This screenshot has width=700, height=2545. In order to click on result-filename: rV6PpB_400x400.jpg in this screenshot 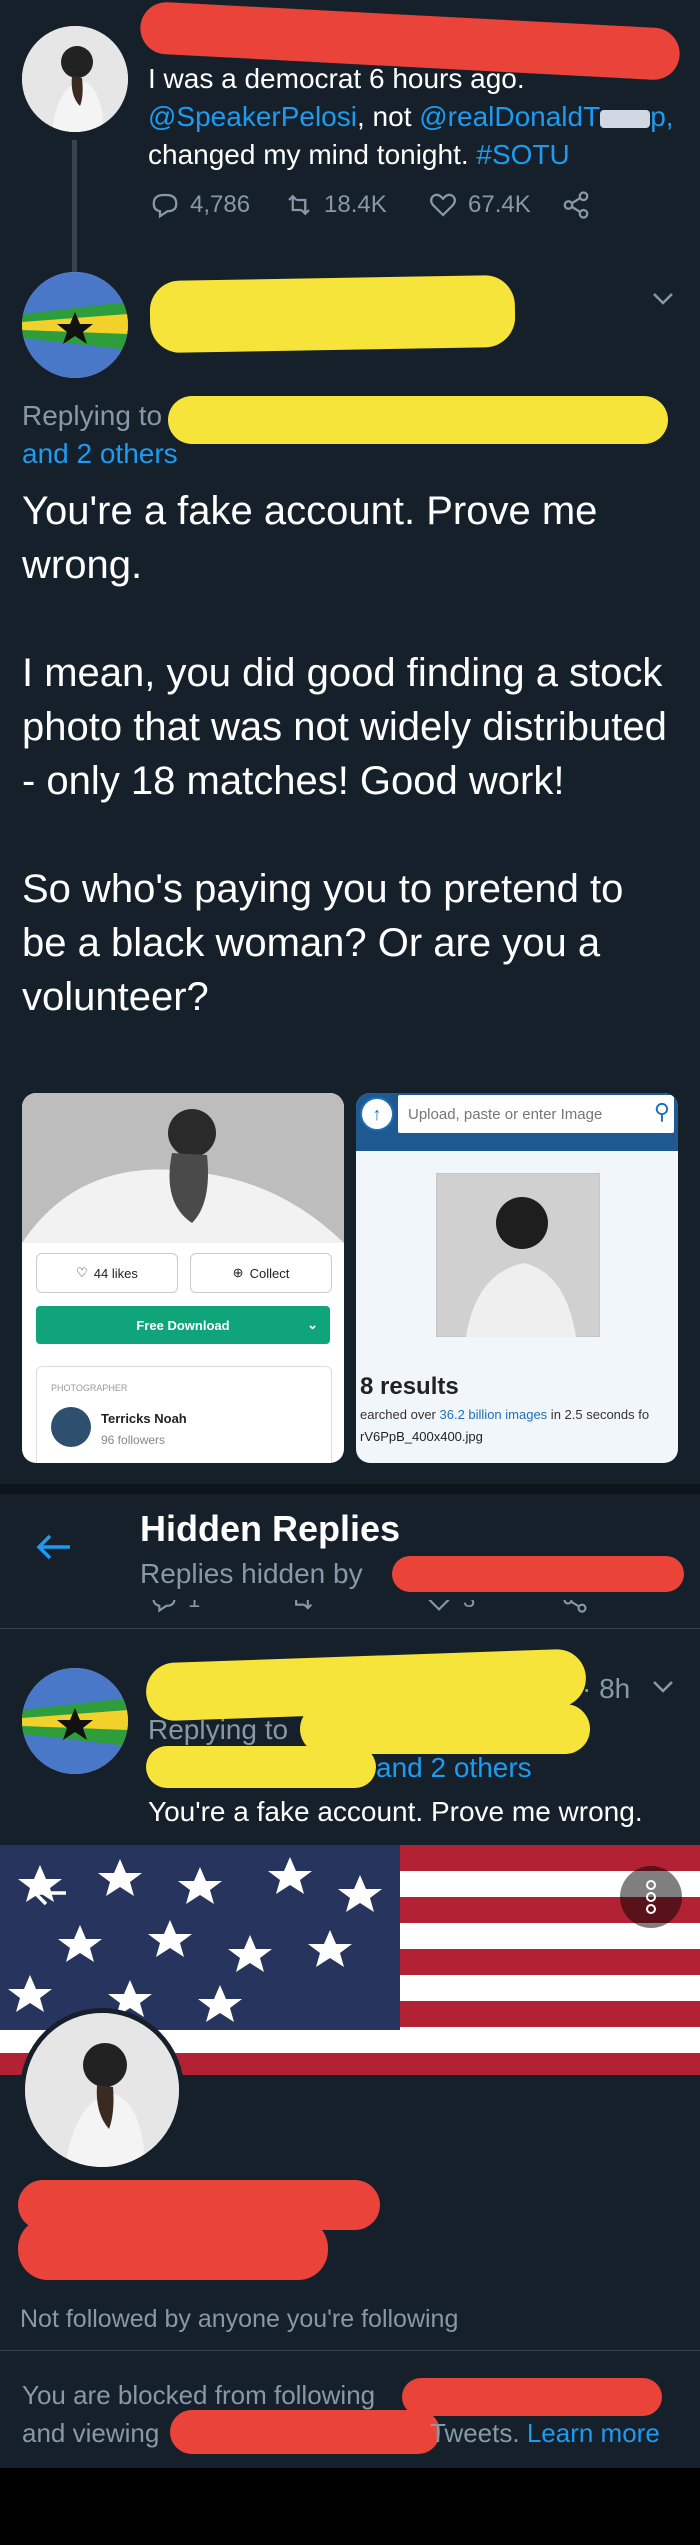, I will do `click(421, 1436)`.